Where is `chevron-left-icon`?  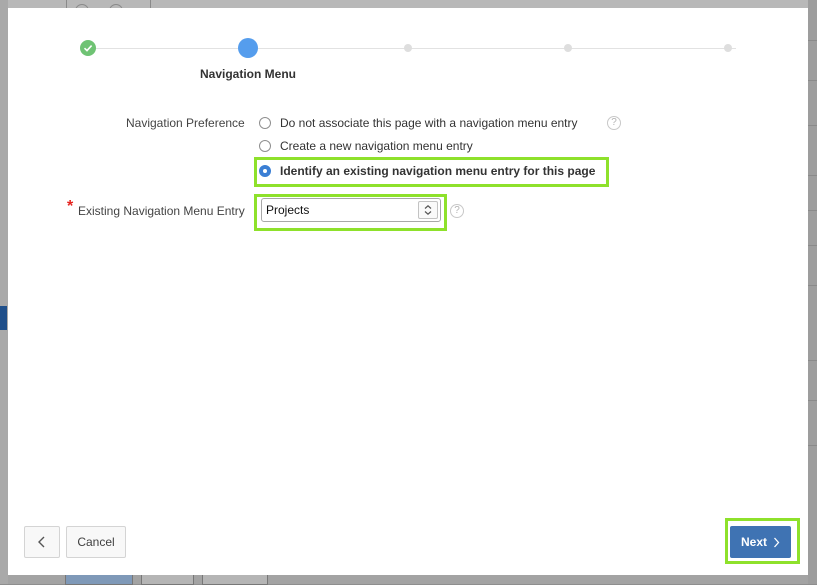 chevron-left-icon is located at coordinates (41, 542).